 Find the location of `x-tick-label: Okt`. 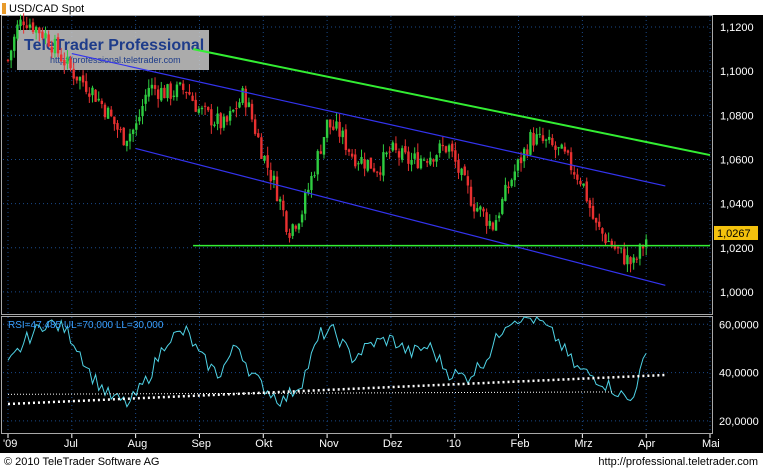

x-tick-label: Okt is located at coordinates (263, 444).